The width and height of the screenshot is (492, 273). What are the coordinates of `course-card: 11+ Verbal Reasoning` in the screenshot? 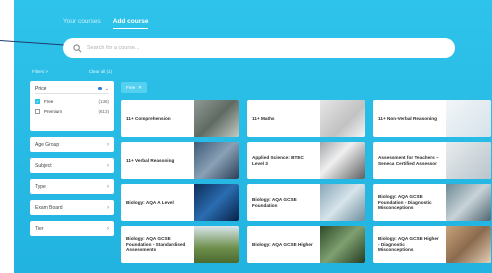 It's located at (180, 160).